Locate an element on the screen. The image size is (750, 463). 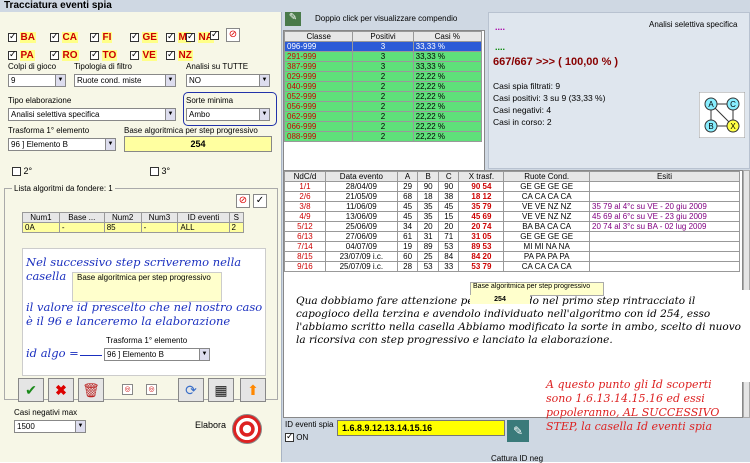
events-col-header: A is located at coordinates (407, 176).